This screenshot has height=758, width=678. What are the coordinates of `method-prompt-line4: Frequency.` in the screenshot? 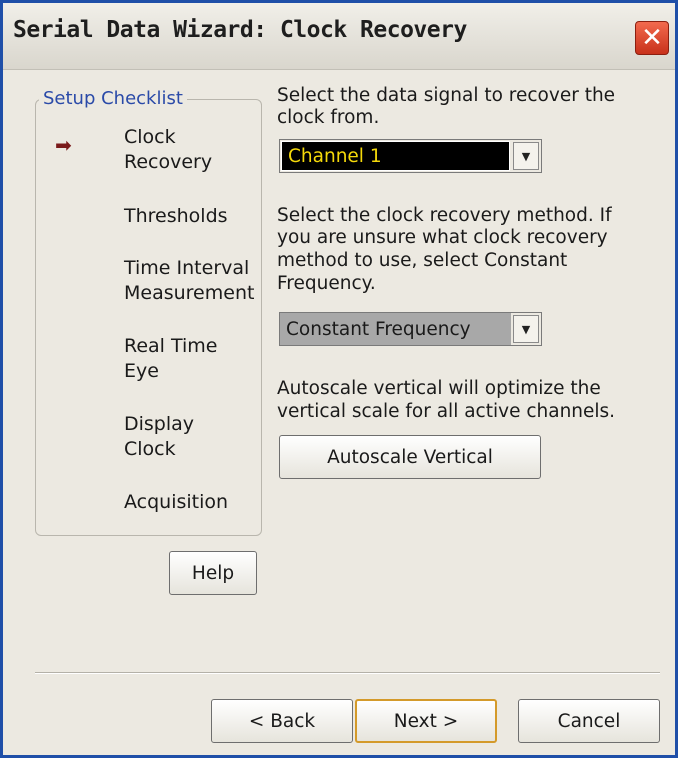 It's located at (326, 283).